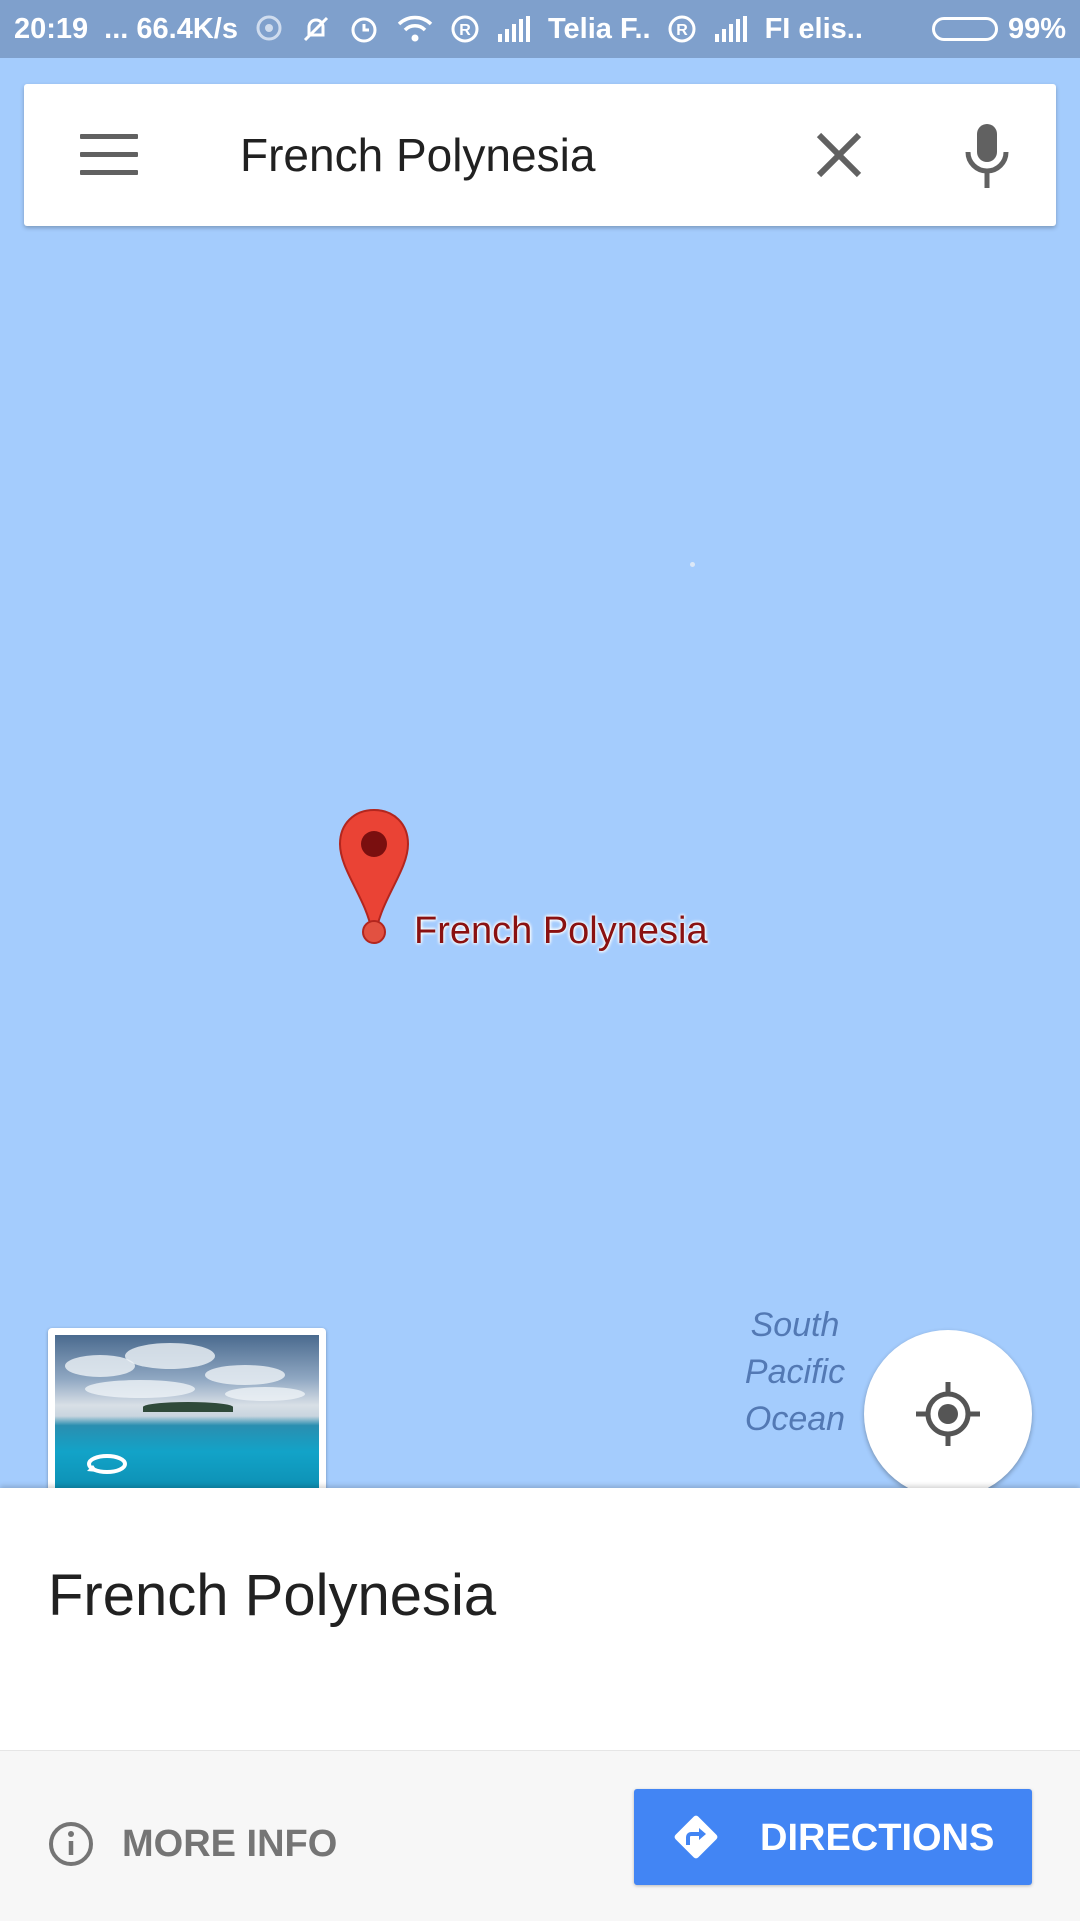  I want to click on directions-button: DIRECTIONS, so click(833, 1837).